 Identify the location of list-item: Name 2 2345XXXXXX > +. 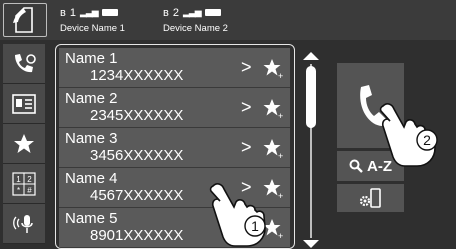
(174, 108).